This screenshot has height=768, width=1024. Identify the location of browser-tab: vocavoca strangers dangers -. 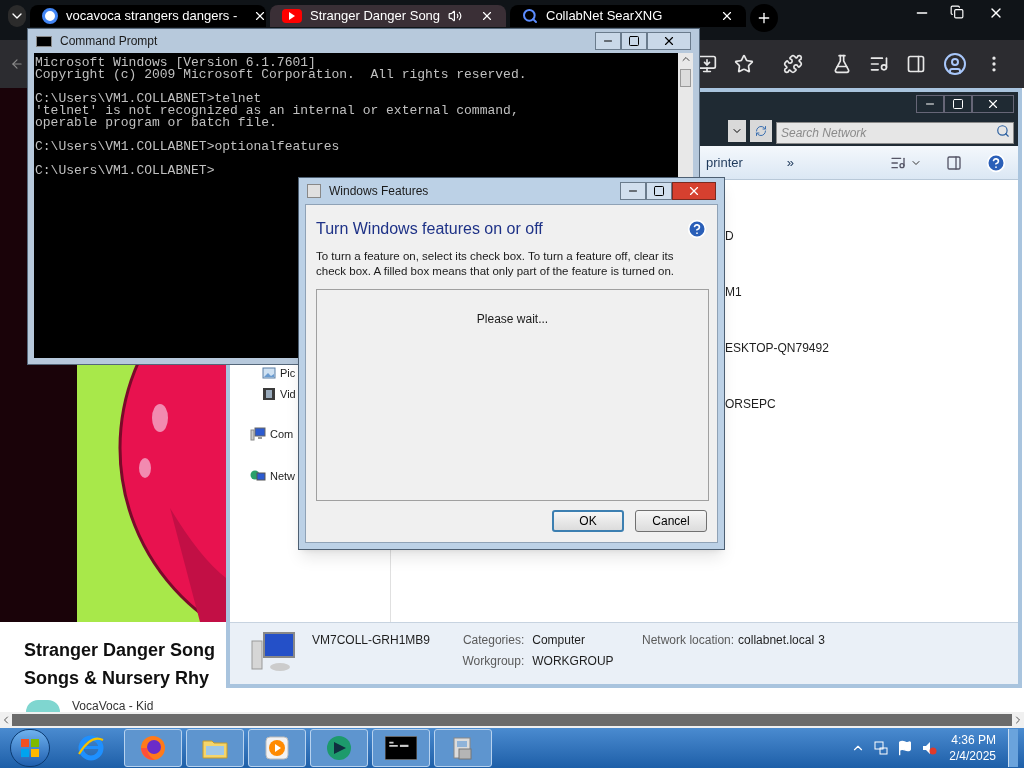
(148, 16).